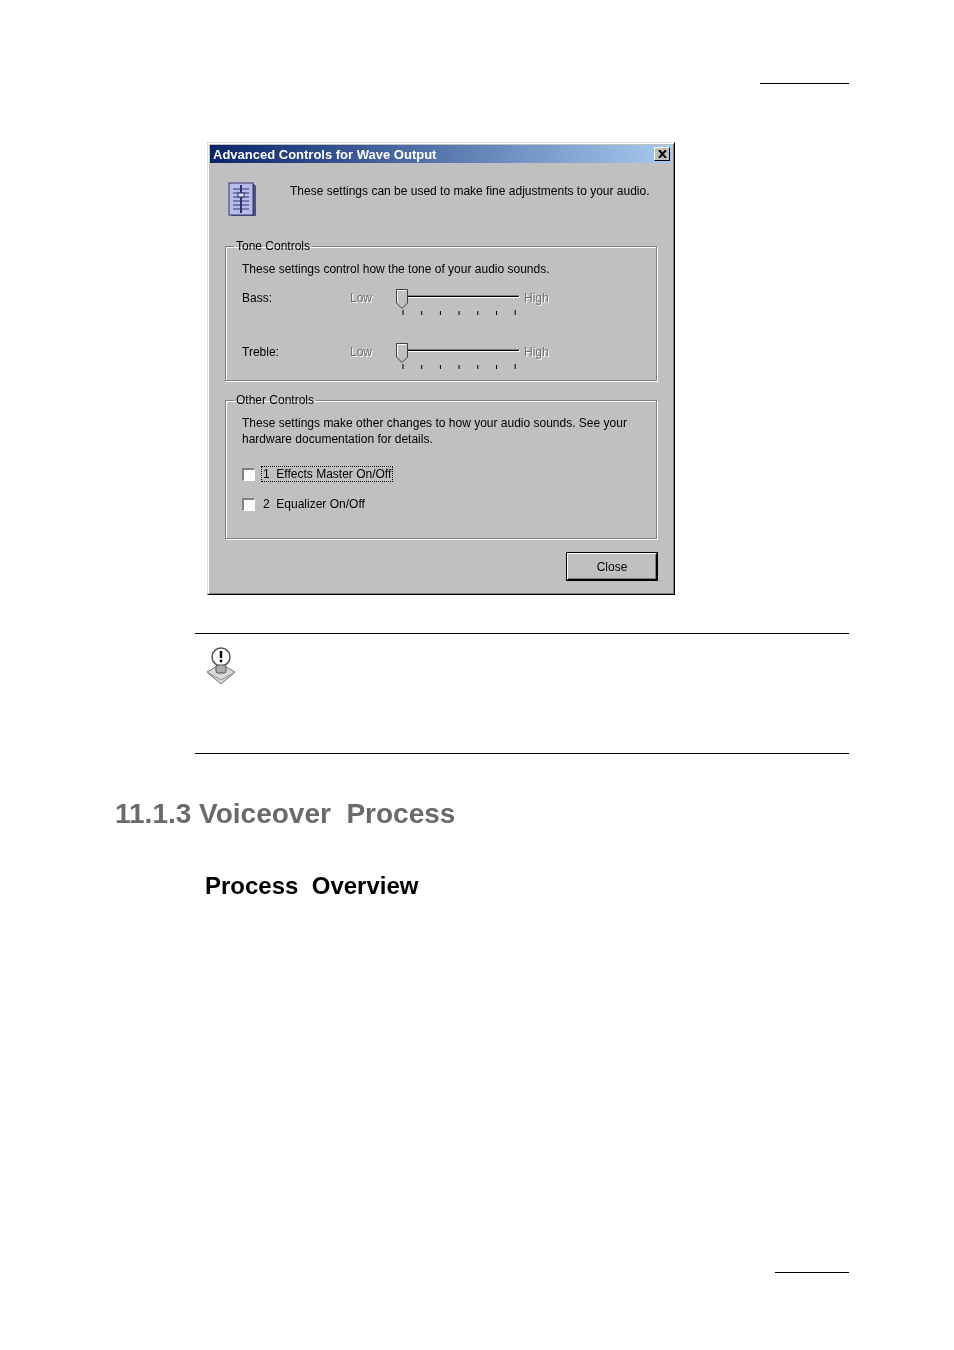  What do you see at coordinates (396, 269) in the screenshot?
I see `group-description: These settings control how the tone of your audio sounds.` at bounding box center [396, 269].